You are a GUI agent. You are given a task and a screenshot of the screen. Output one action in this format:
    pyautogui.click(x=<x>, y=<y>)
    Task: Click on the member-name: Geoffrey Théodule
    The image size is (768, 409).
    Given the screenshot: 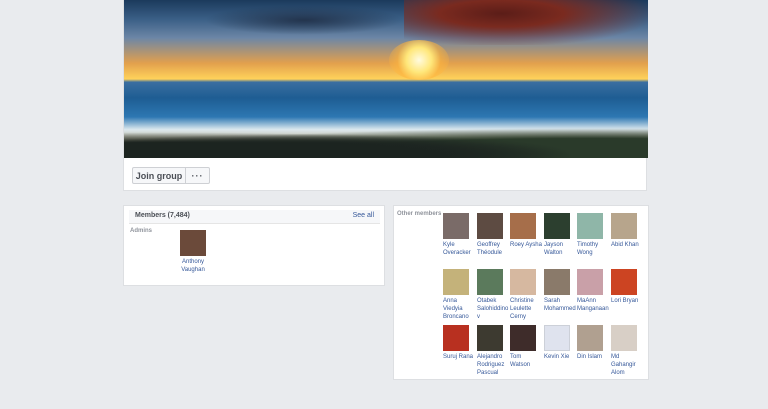 What is the action you would take?
    pyautogui.click(x=493, y=249)
    